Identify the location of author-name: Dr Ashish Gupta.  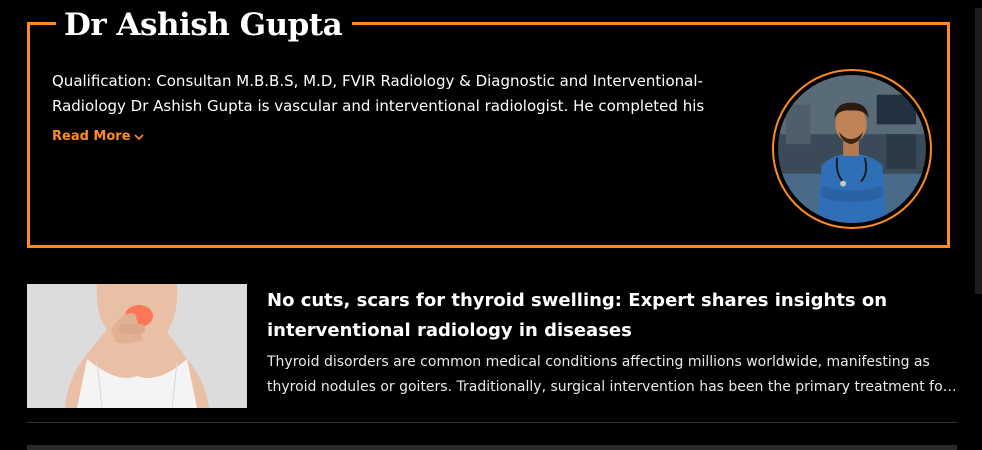
(204, 25).